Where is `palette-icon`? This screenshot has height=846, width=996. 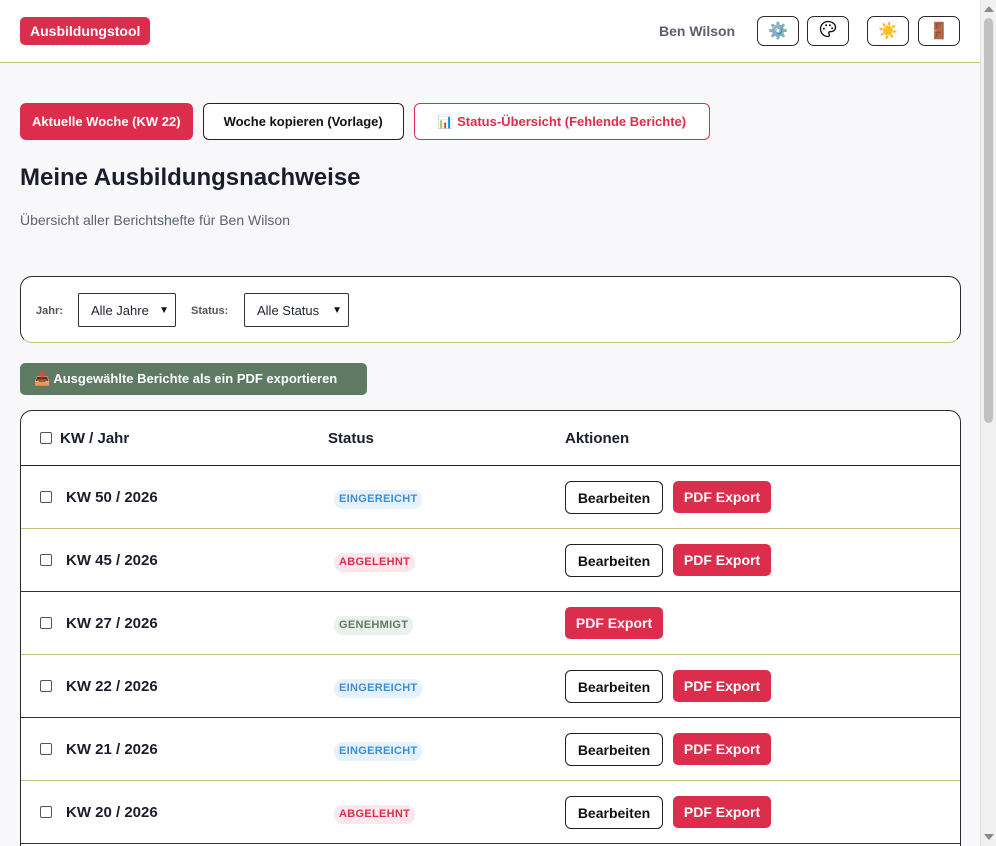 palette-icon is located at coordinates (828, 31).